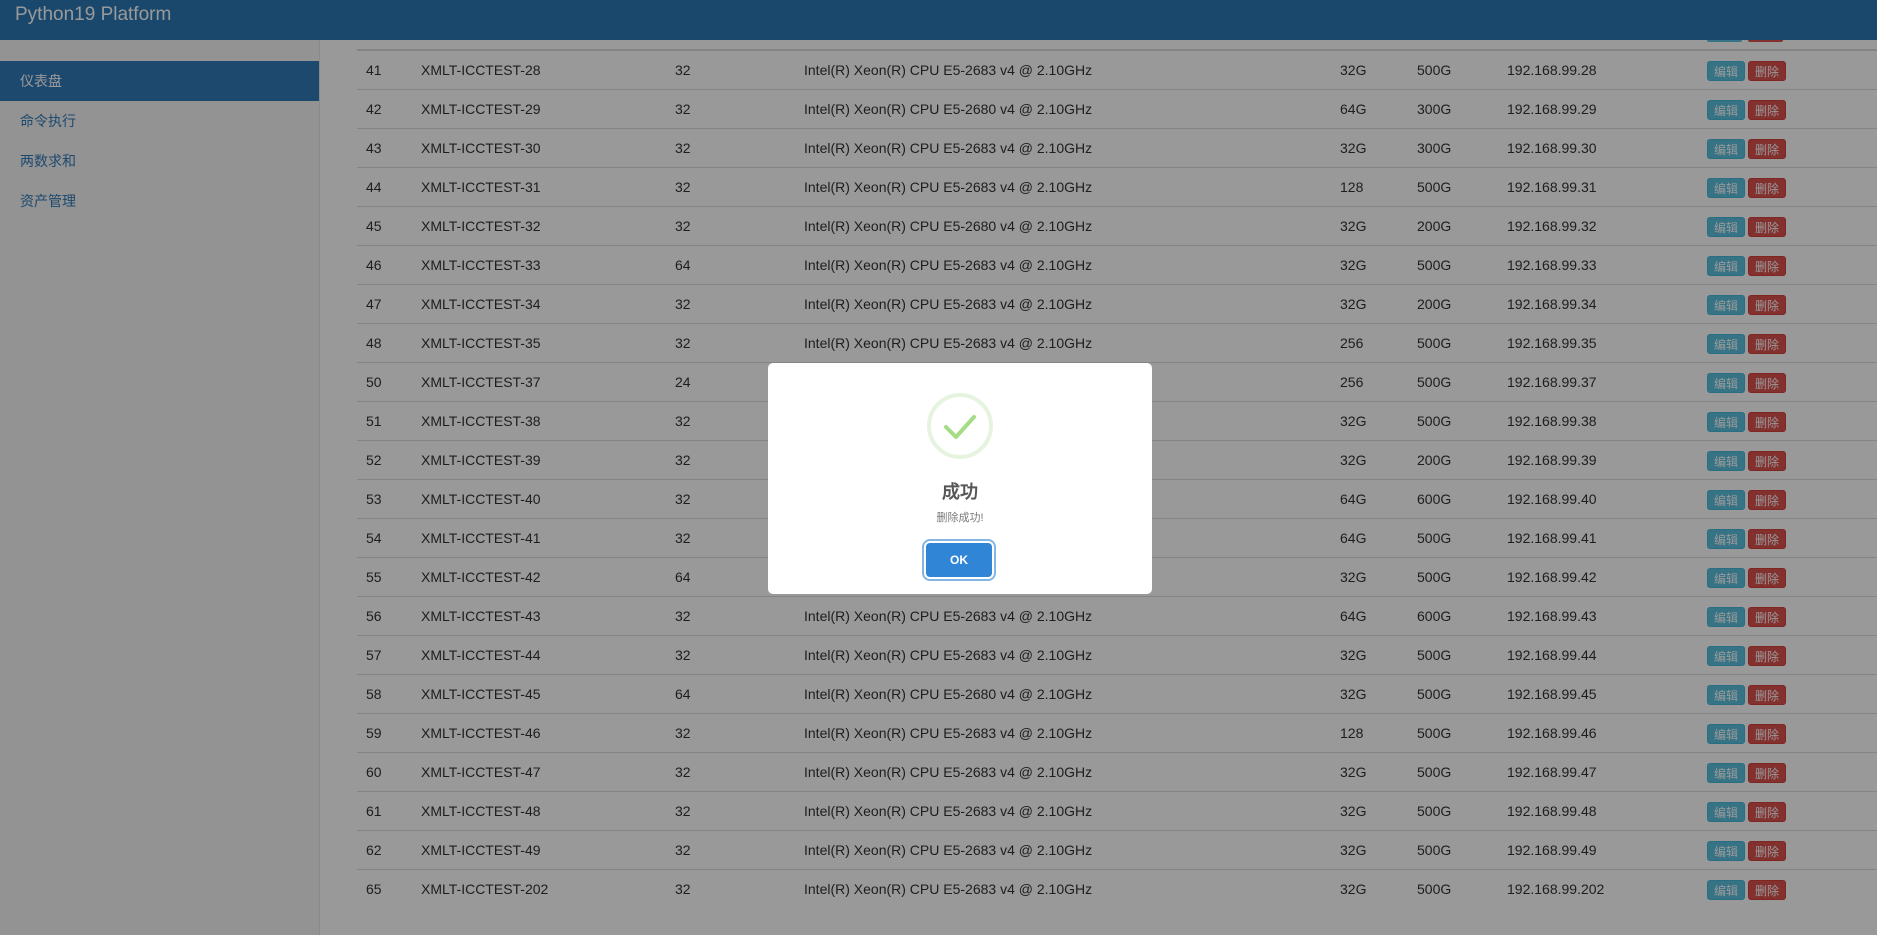  What do you see at coordinates (960, 518) in the screenshot?
I see `dialog-message: 删除成功!` at bounding box center [960, 518].